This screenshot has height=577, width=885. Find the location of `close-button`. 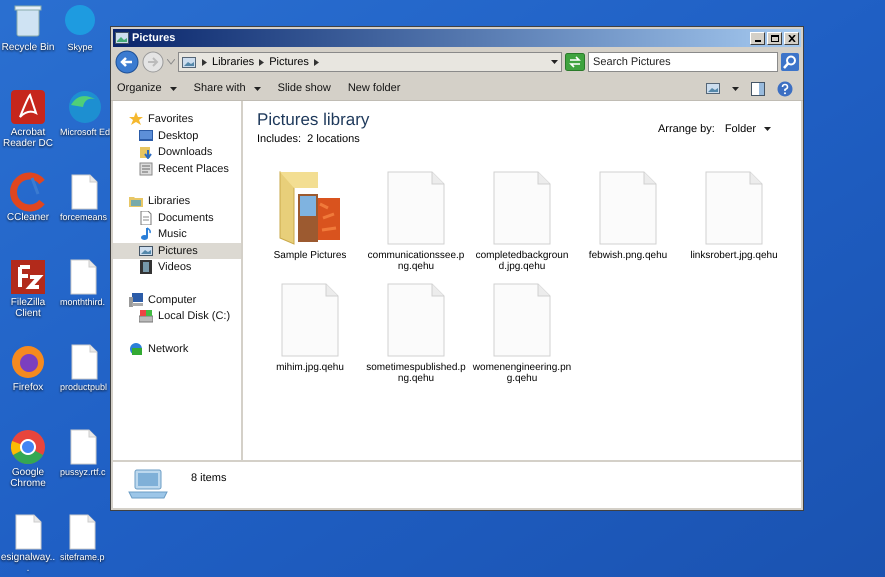

close-button is located at coordinates (791, 38).